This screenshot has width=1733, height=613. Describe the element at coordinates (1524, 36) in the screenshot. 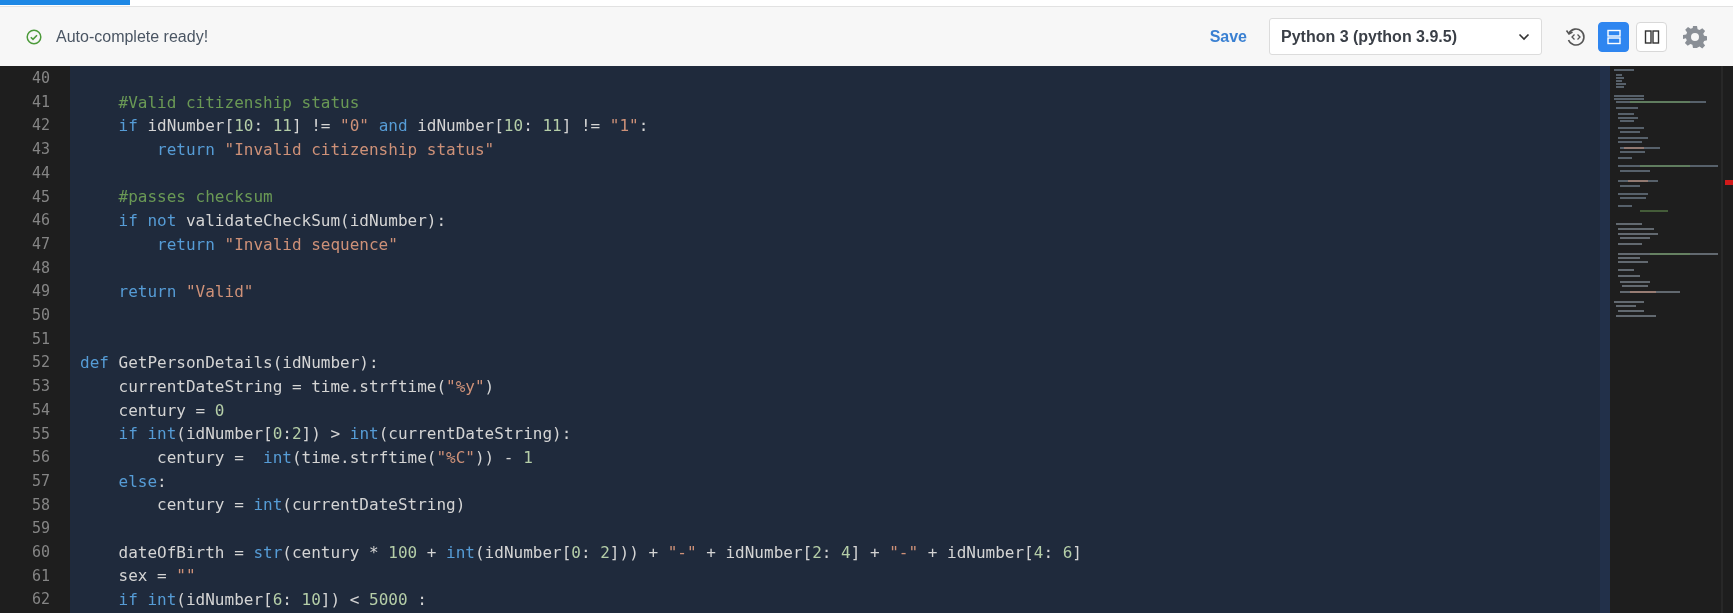

I see `chevron-down-icon` at that location.